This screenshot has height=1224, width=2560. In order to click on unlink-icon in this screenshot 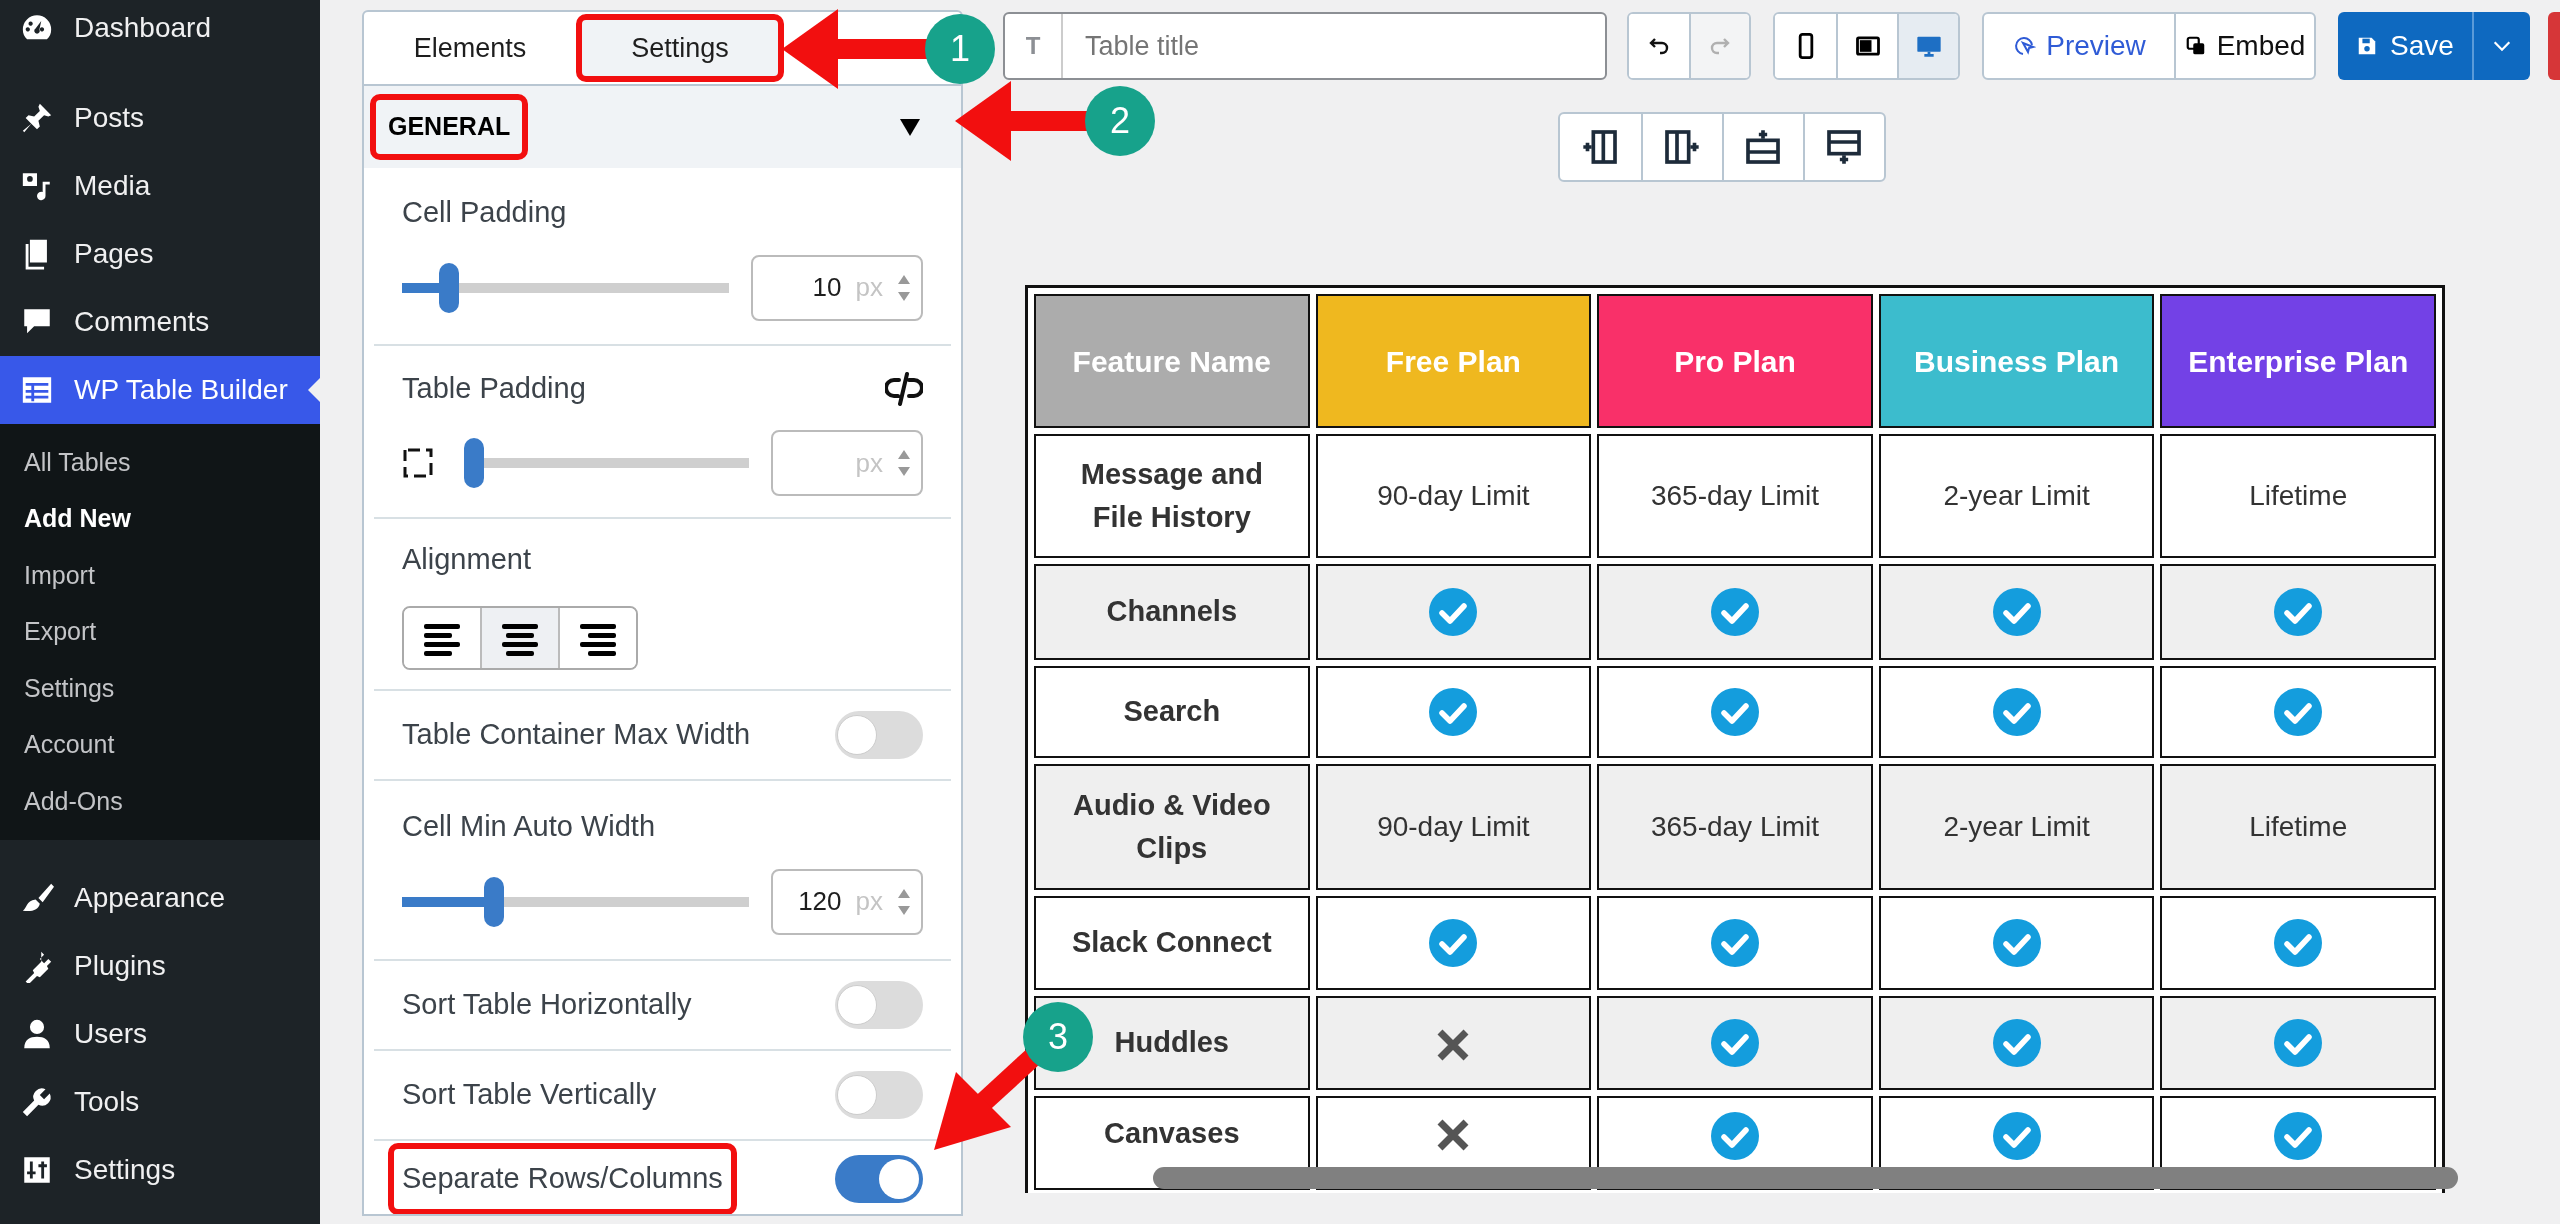, I will do `click(904, 388)`.